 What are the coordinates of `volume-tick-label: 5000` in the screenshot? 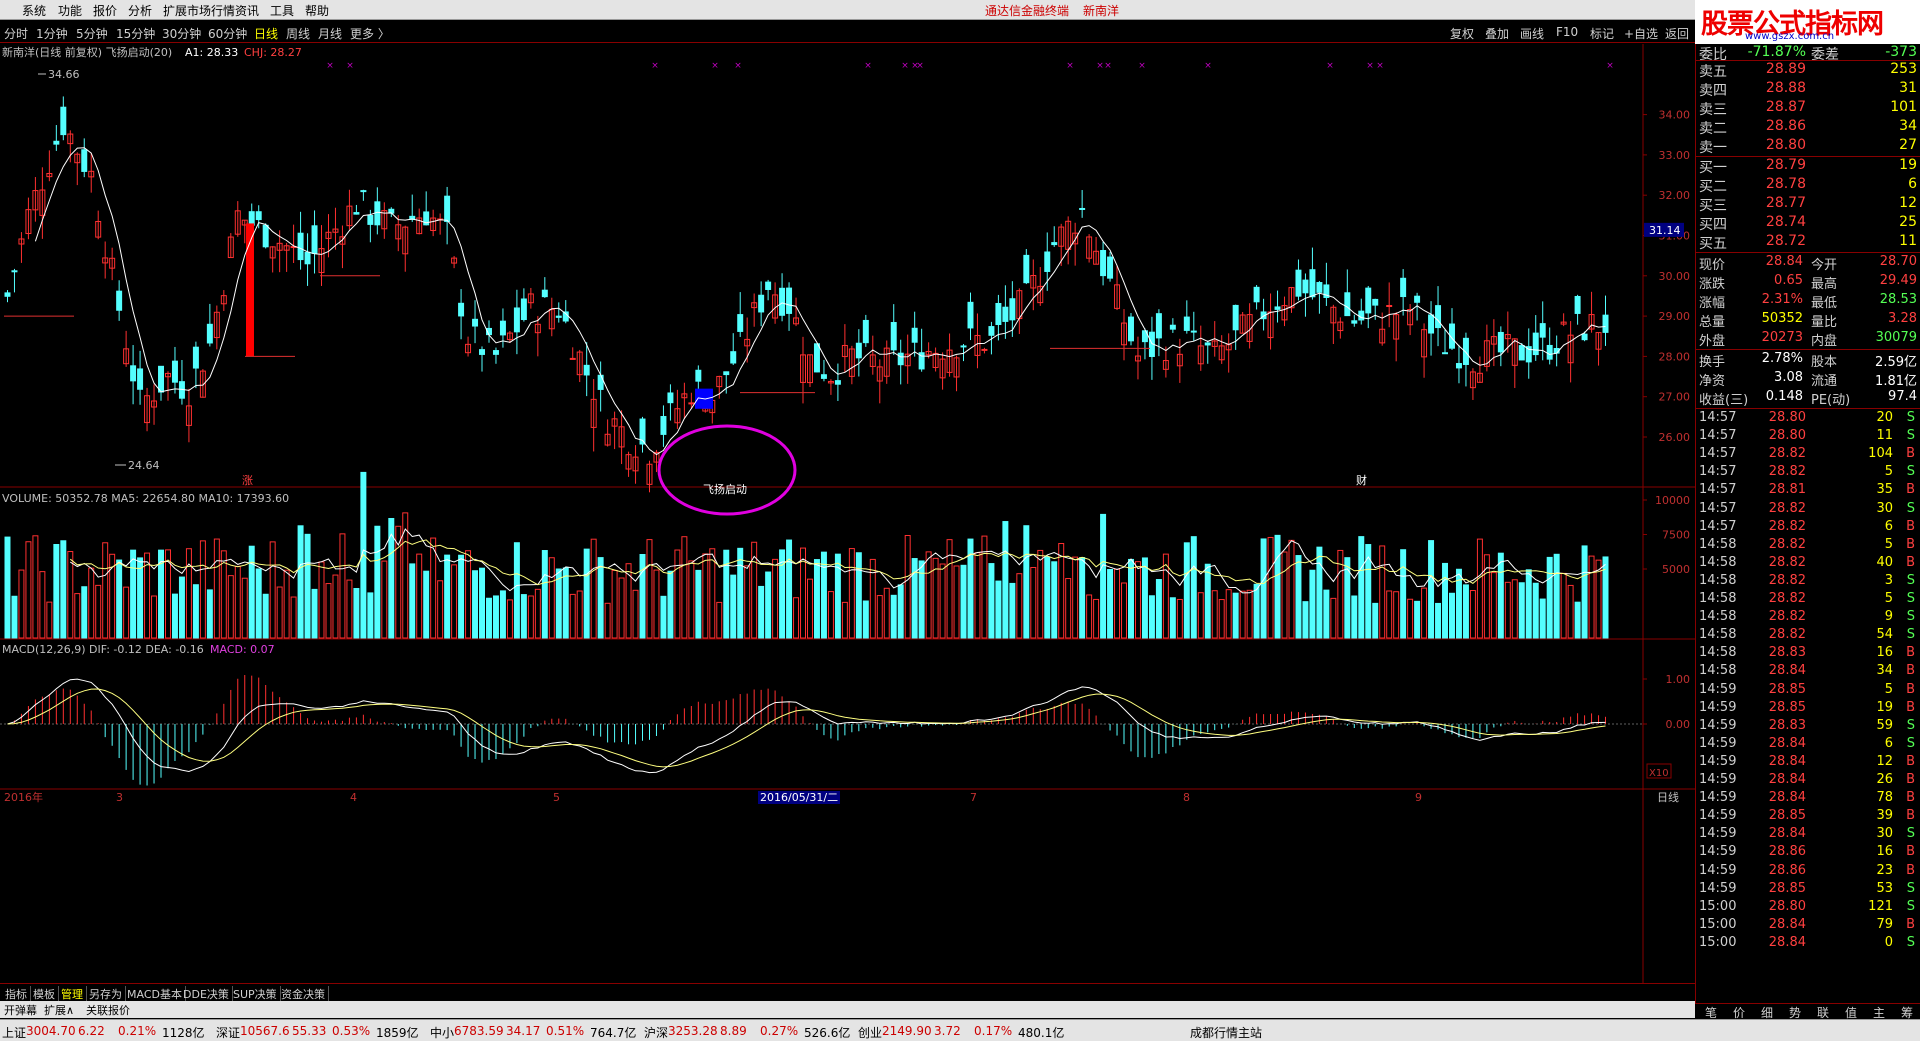 It's located at (1676, 569).